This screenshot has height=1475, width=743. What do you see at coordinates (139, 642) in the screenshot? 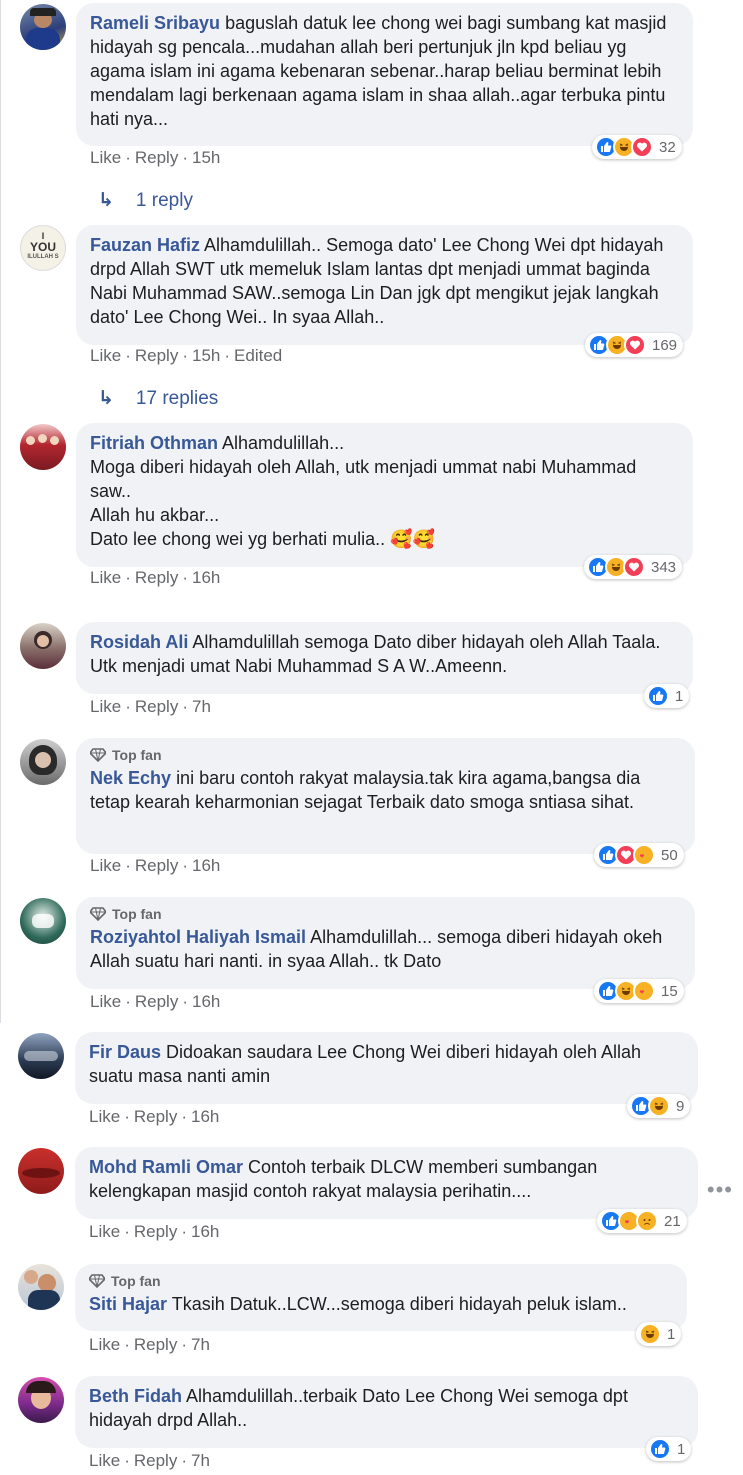
I see `commenter-name: Rosidah Ali` at bounding box center [139, 642].